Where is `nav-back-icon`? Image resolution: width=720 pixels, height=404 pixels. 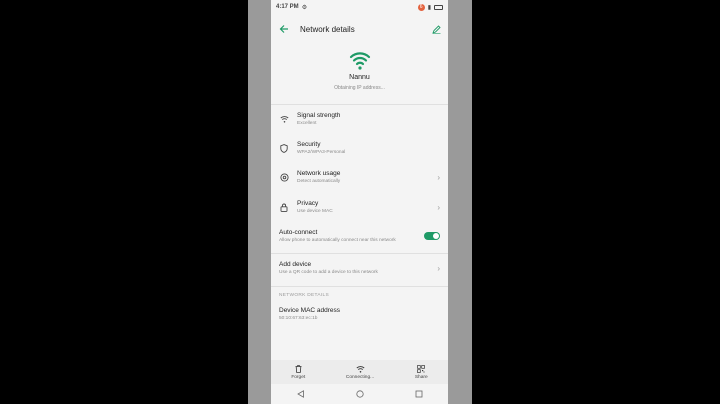 nav-back-icon is located at coordinates (300, 394).